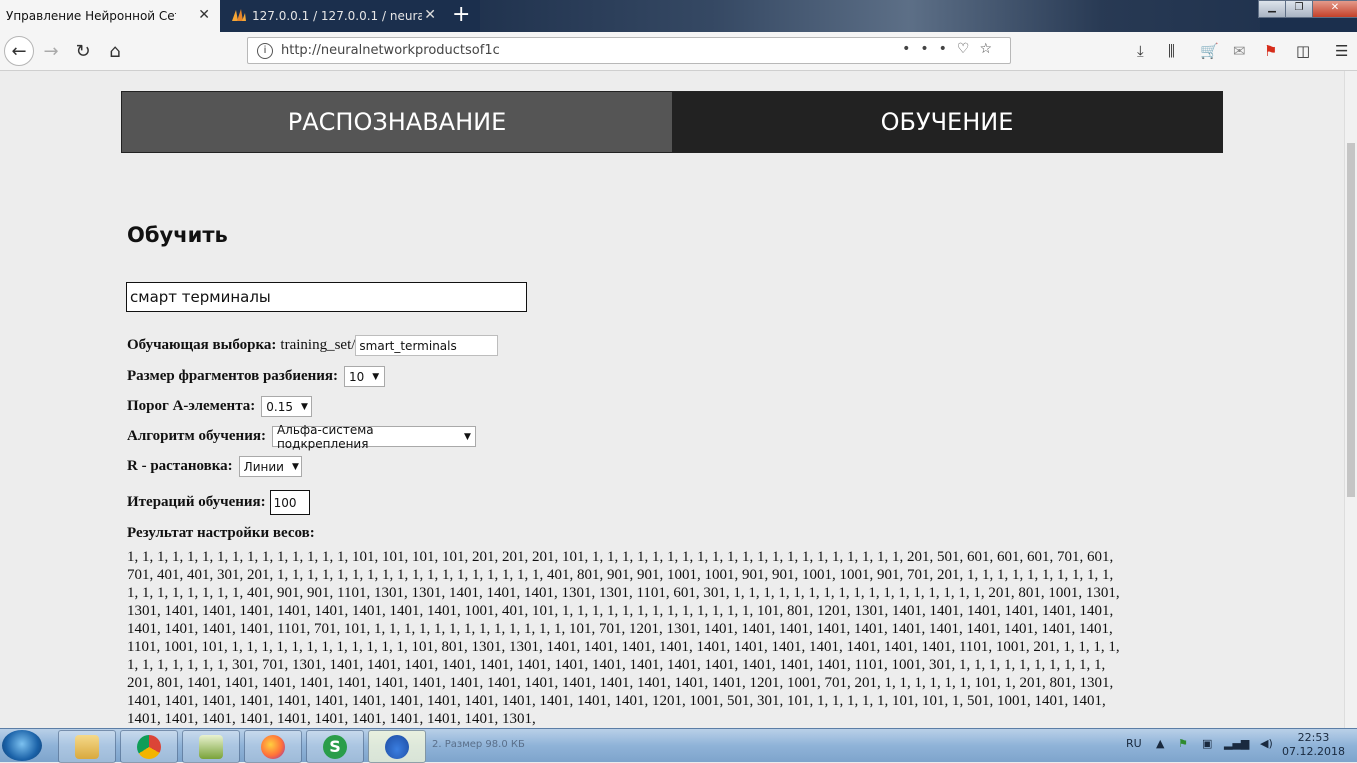  I want to click on minimize-button: ▁, so click(1272, 9).